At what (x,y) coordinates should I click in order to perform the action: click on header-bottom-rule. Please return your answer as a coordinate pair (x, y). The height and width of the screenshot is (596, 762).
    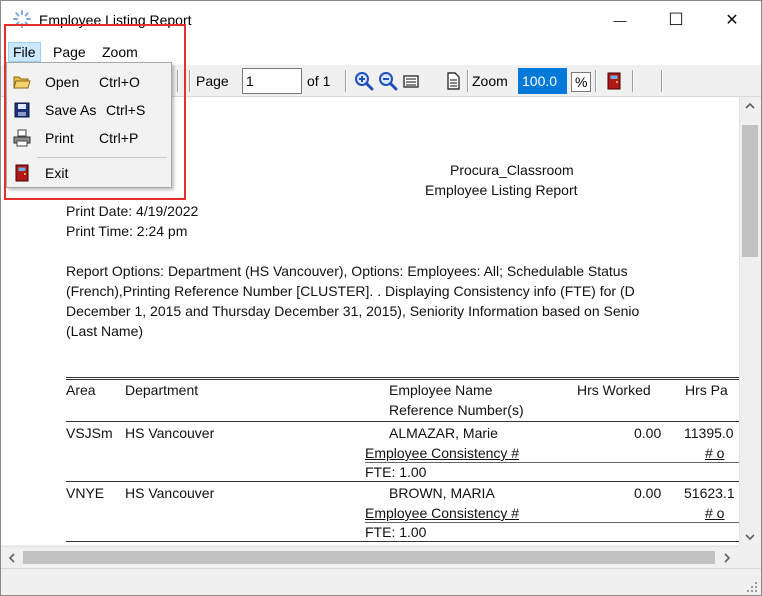
    Looking at the image, I should click on (402, 421).